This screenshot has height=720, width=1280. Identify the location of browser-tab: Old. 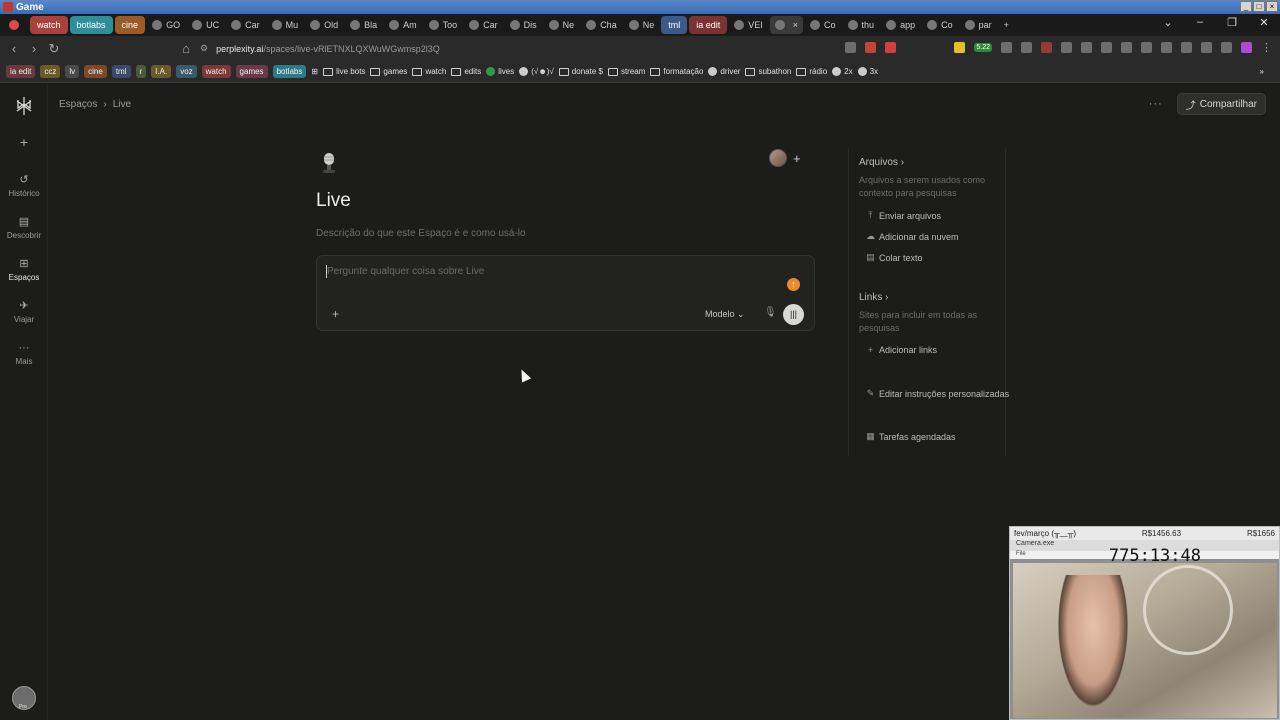
(324, 25).